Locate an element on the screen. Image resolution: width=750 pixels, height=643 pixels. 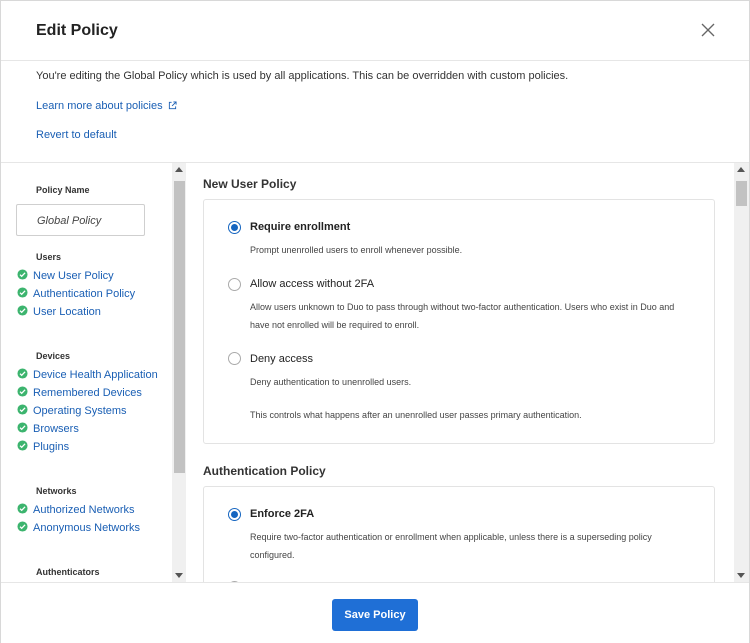
external-link-icon is located at coordinates (172, 105).